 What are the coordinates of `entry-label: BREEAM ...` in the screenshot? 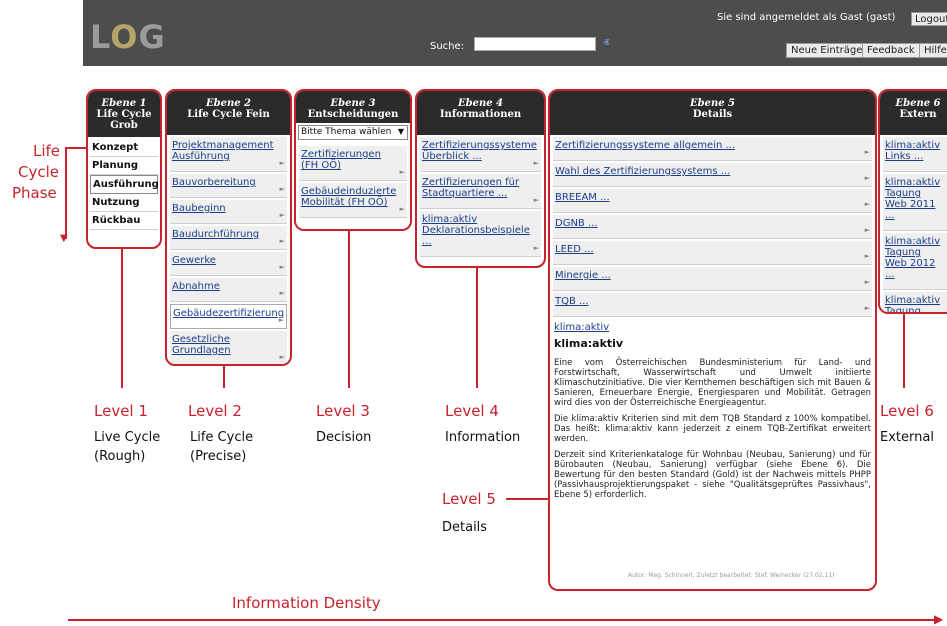 It's located at (582, 197).